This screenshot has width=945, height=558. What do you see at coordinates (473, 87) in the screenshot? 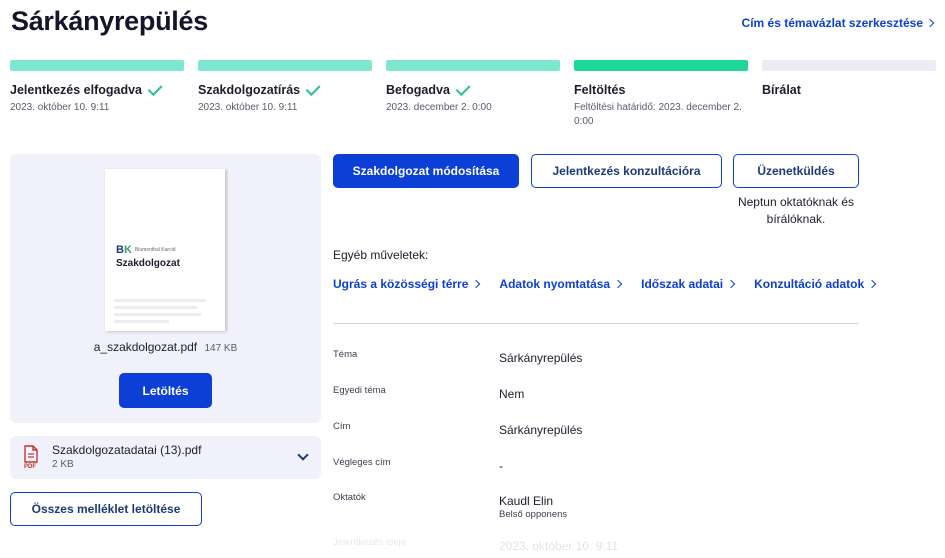
I see `step-3: Befogadva 2023. december 2. 0:00` at bounding box center [473, 87].